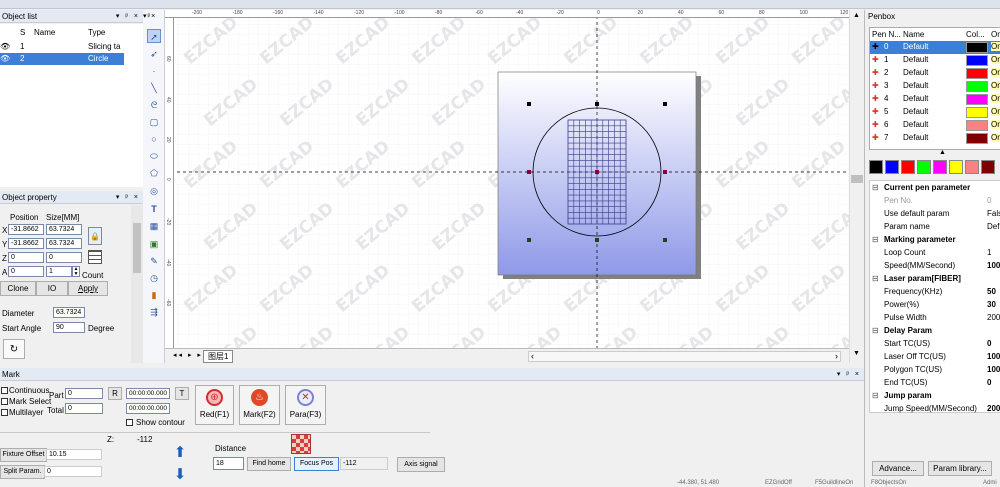  I want to click on para-button: ✕ Para(F3), so click(305, 405).